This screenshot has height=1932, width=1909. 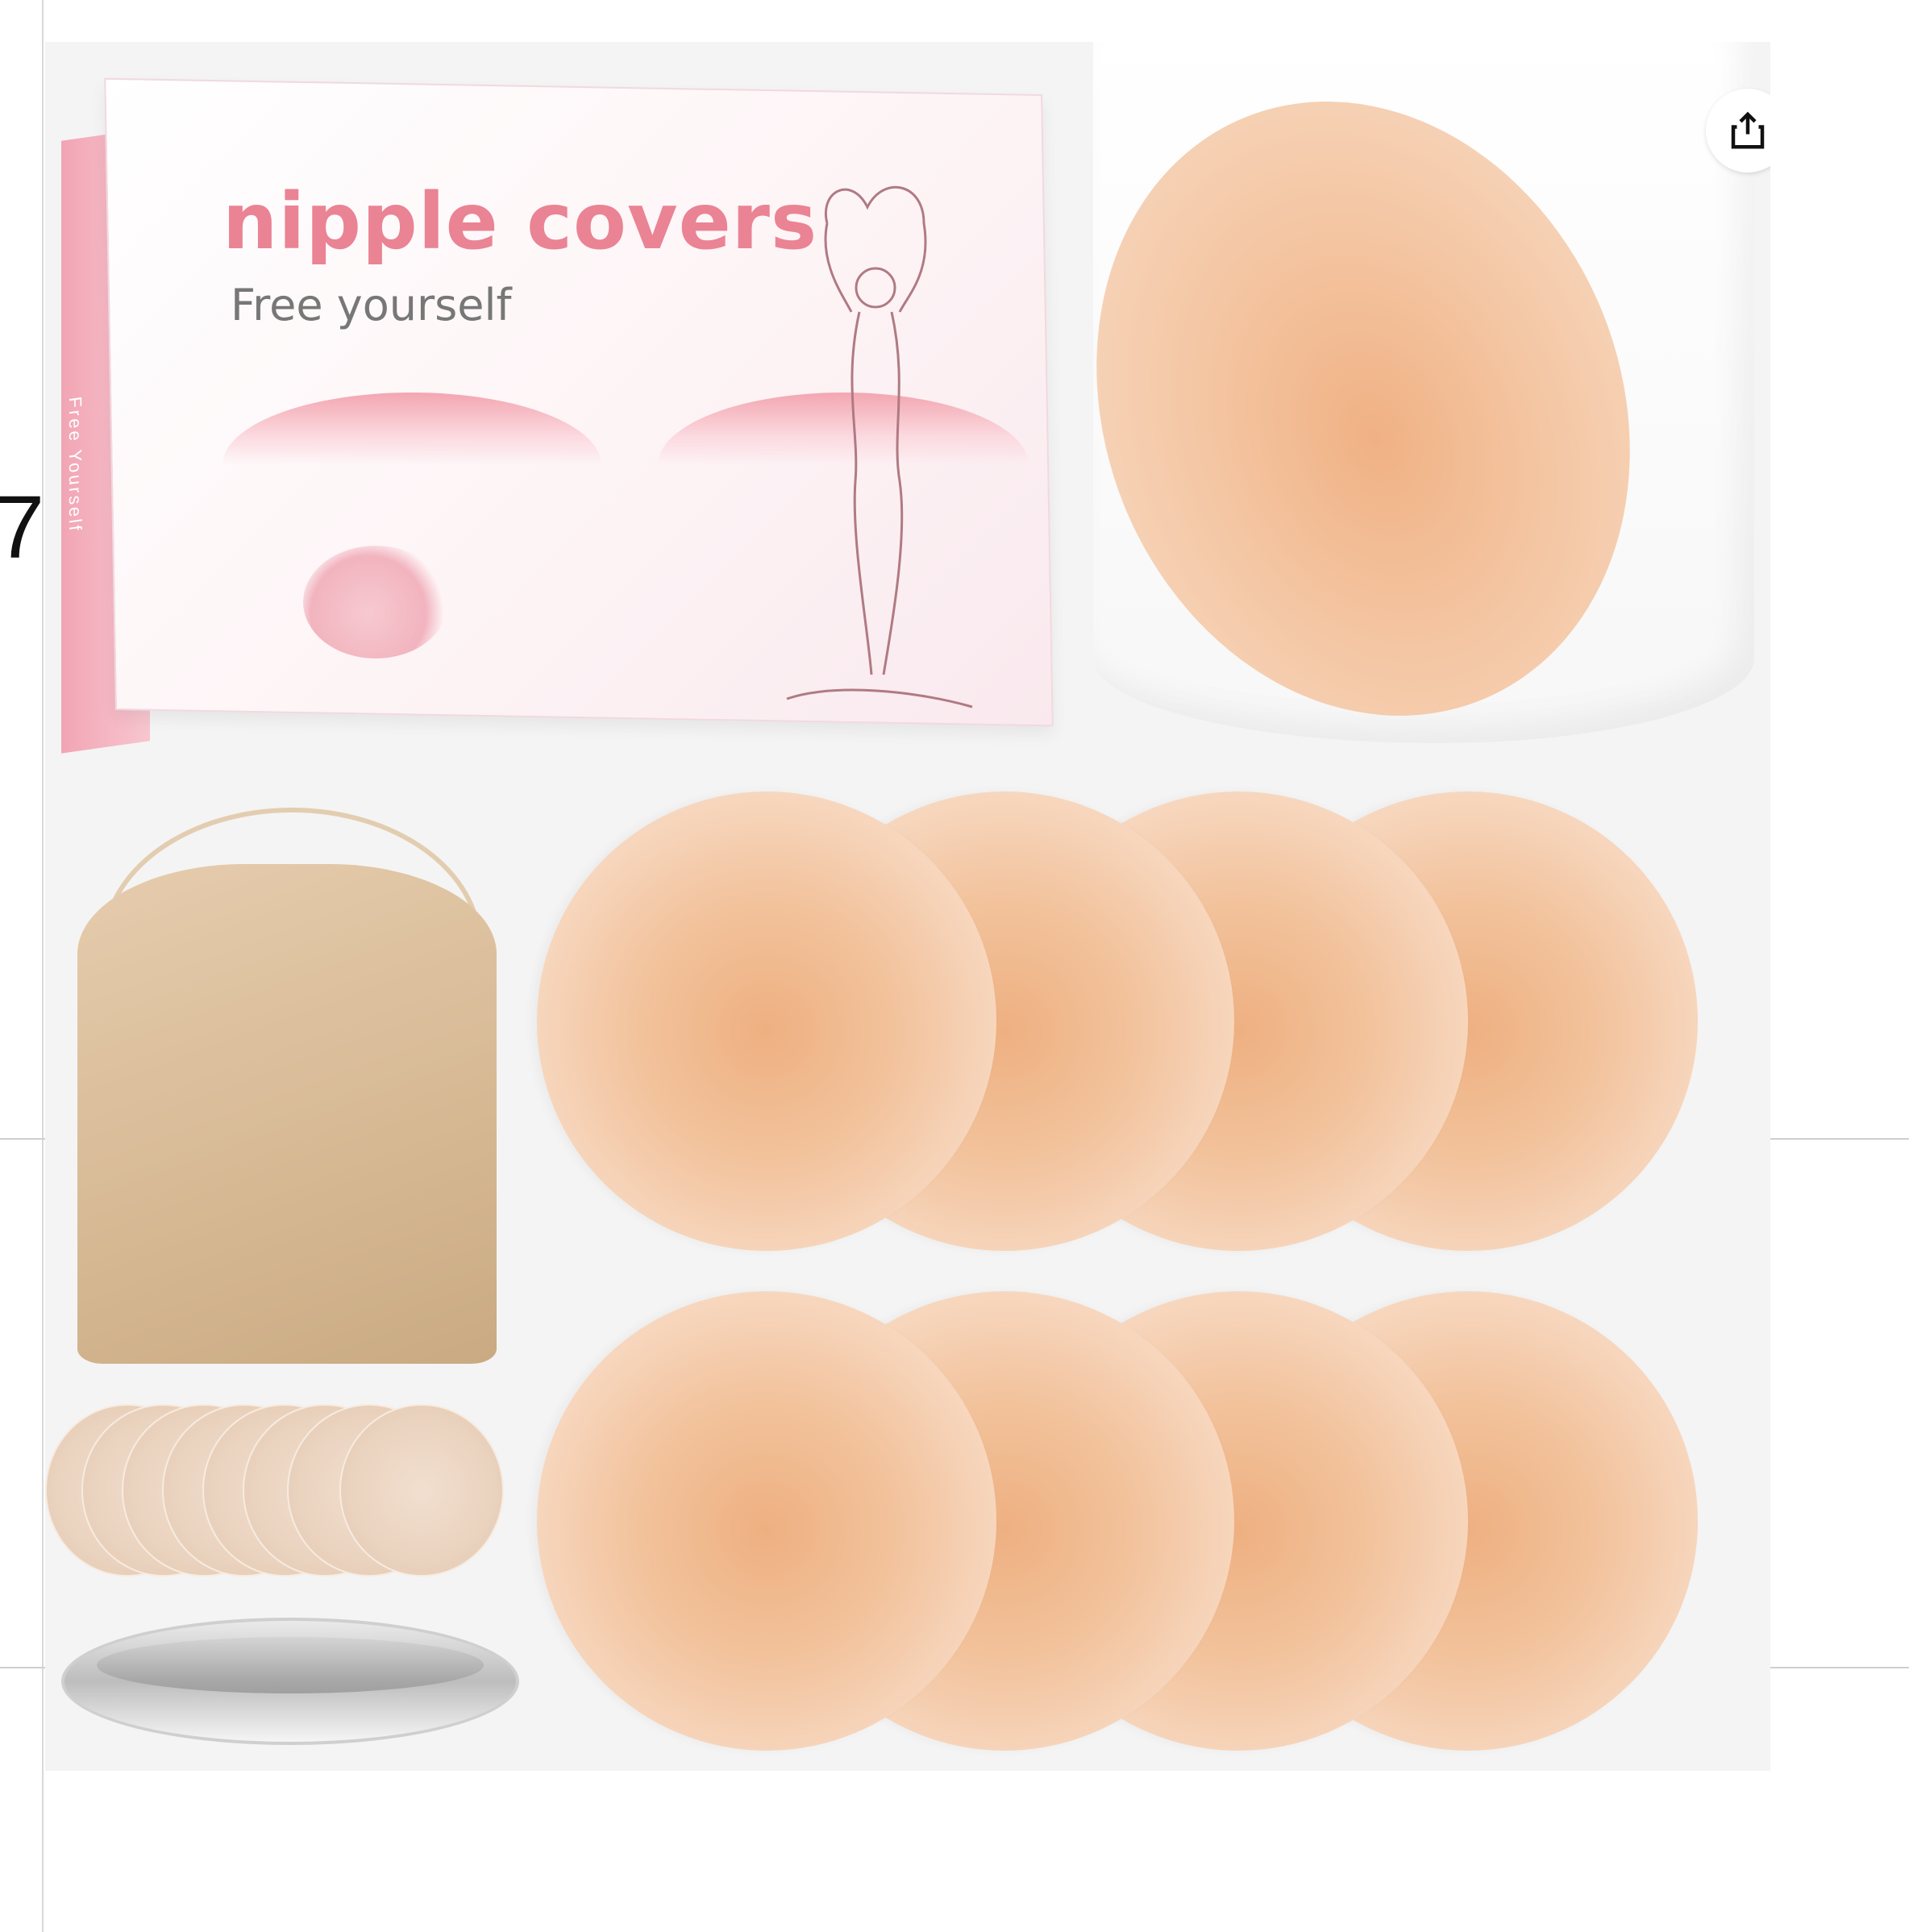 I want to click on box-title: nipple covers, so click(x=520, y=222).